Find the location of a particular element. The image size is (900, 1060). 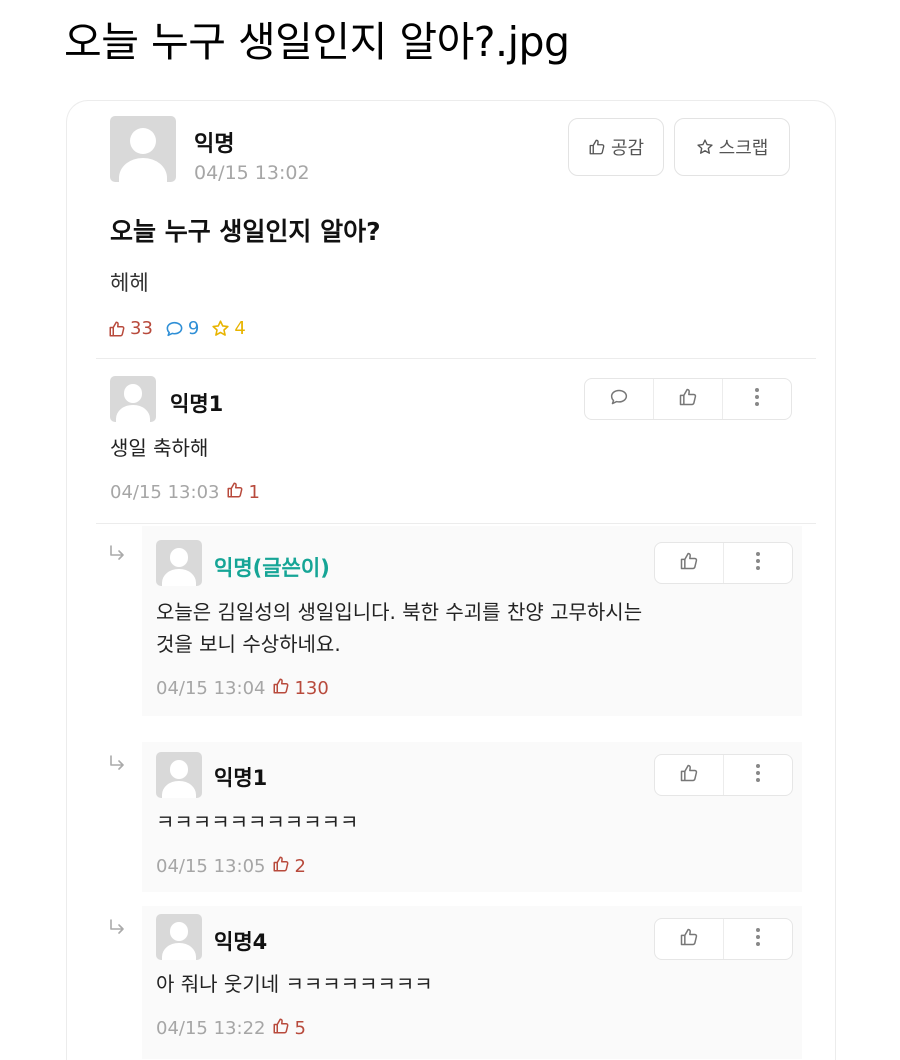

comment-text: 생일 축하해 is located at coordinates (159, 448).